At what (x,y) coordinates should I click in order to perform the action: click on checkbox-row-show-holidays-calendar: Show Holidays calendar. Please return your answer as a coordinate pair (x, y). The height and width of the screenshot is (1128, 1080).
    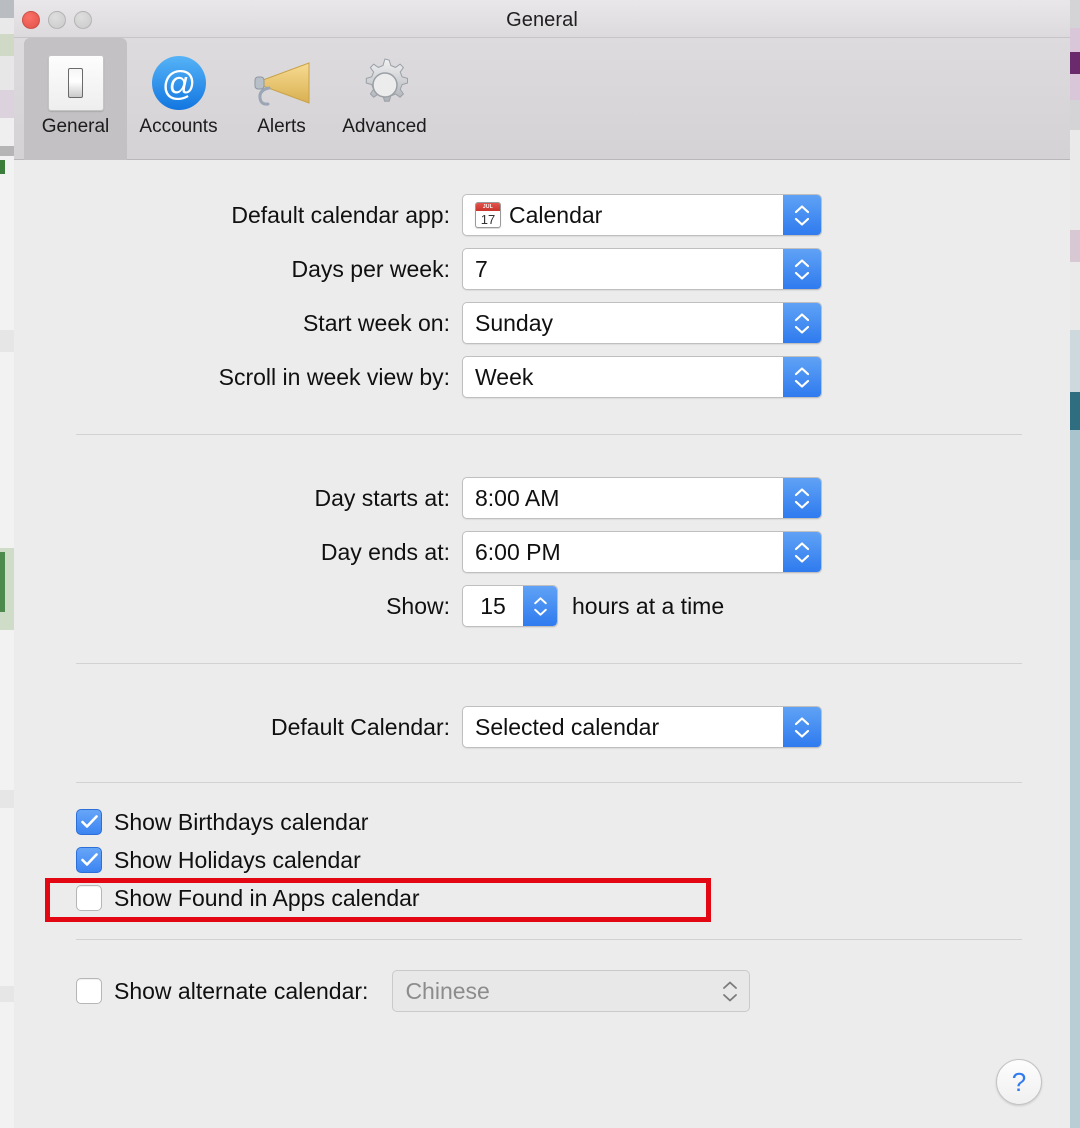
    Looking at the image, I should click on (542, 860).